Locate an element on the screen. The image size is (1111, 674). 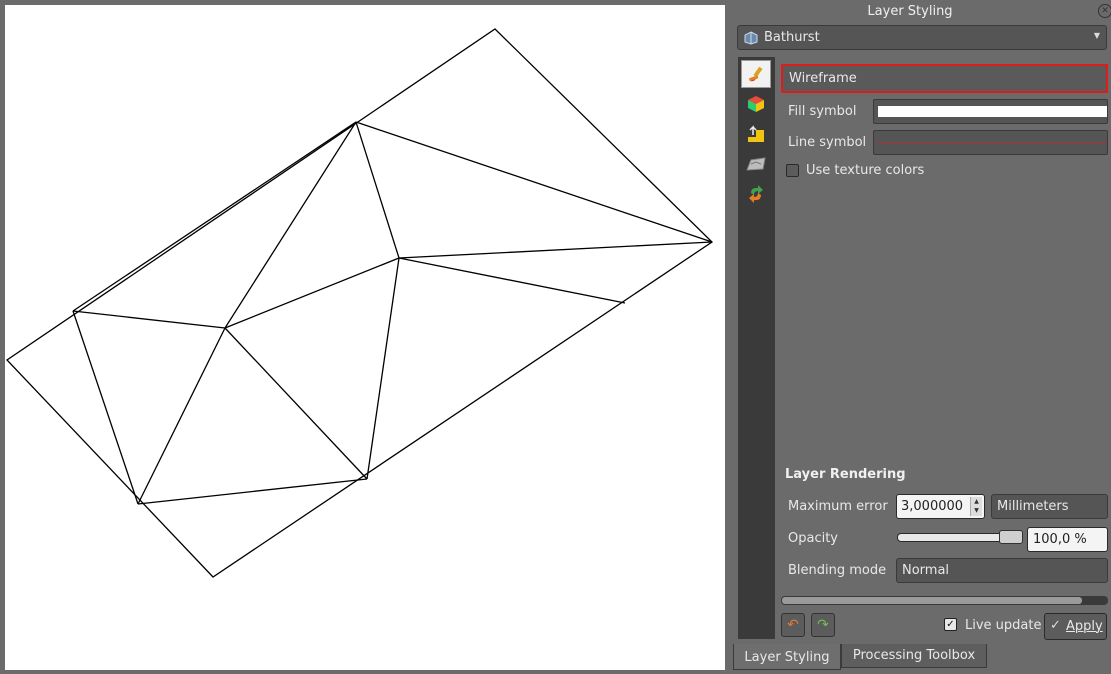
sidebar-item-symbology is located at coordinates (756, 74).